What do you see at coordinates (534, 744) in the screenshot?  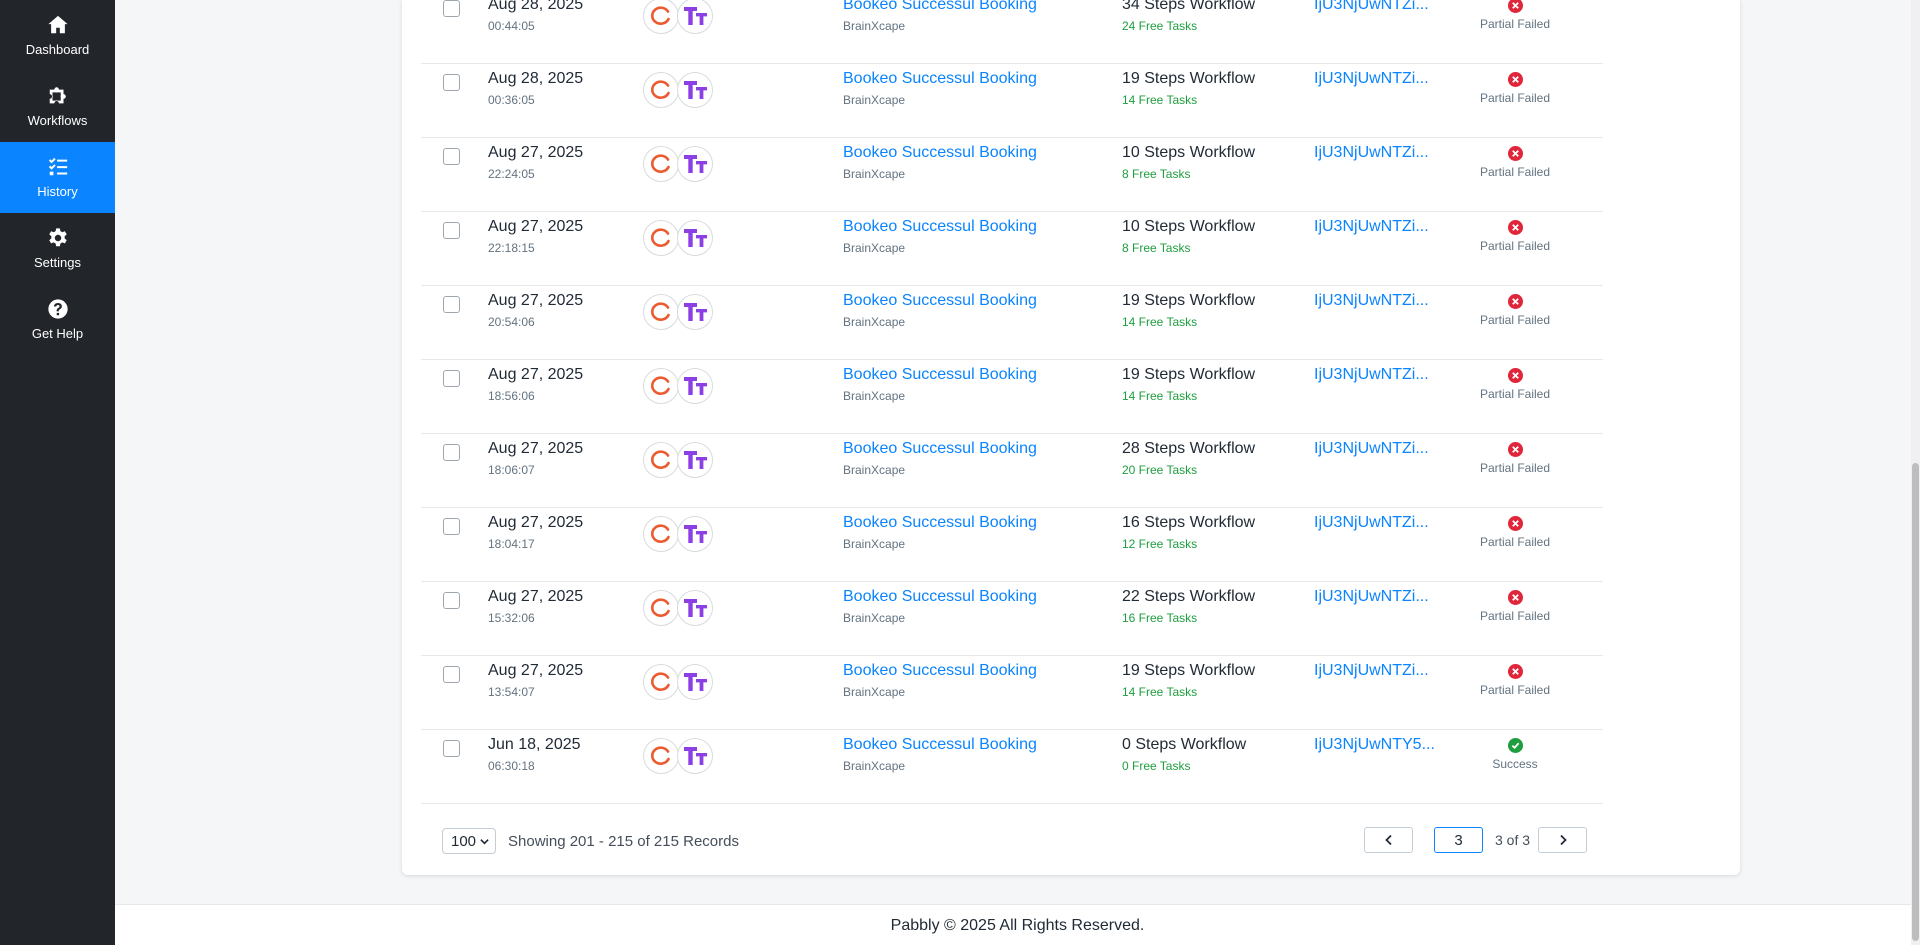 I see `row-date: Jun 18, 2025` at bounding box center [534, 744].